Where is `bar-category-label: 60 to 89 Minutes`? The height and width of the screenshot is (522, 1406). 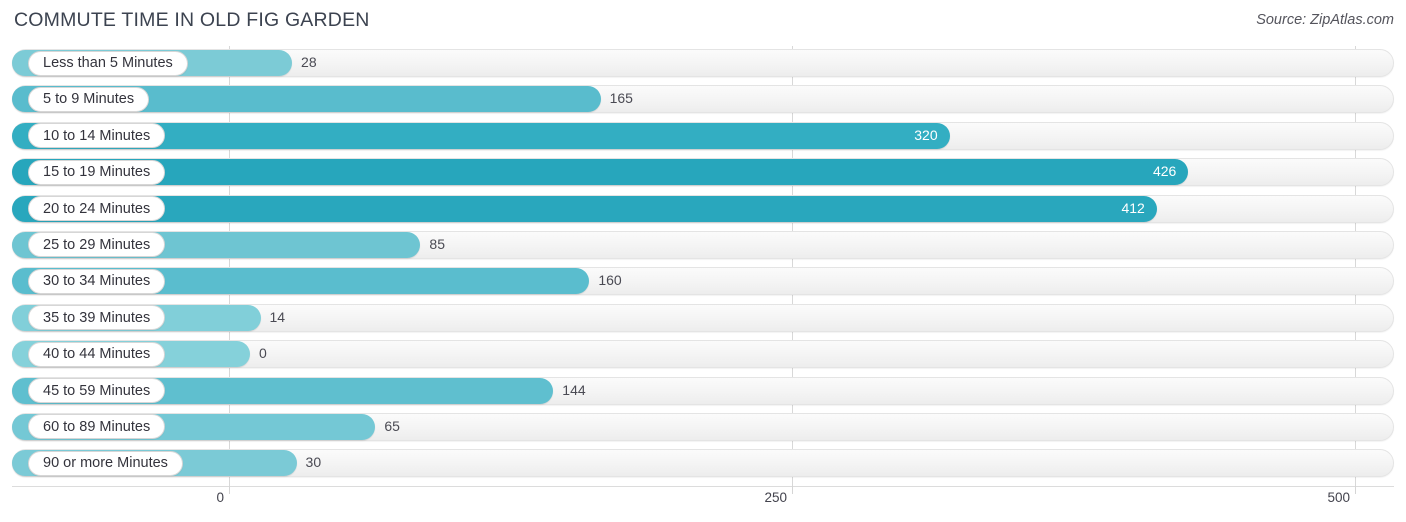
bar-category-label: 60 to 89 Minutes is located at coordinates (97, 427).